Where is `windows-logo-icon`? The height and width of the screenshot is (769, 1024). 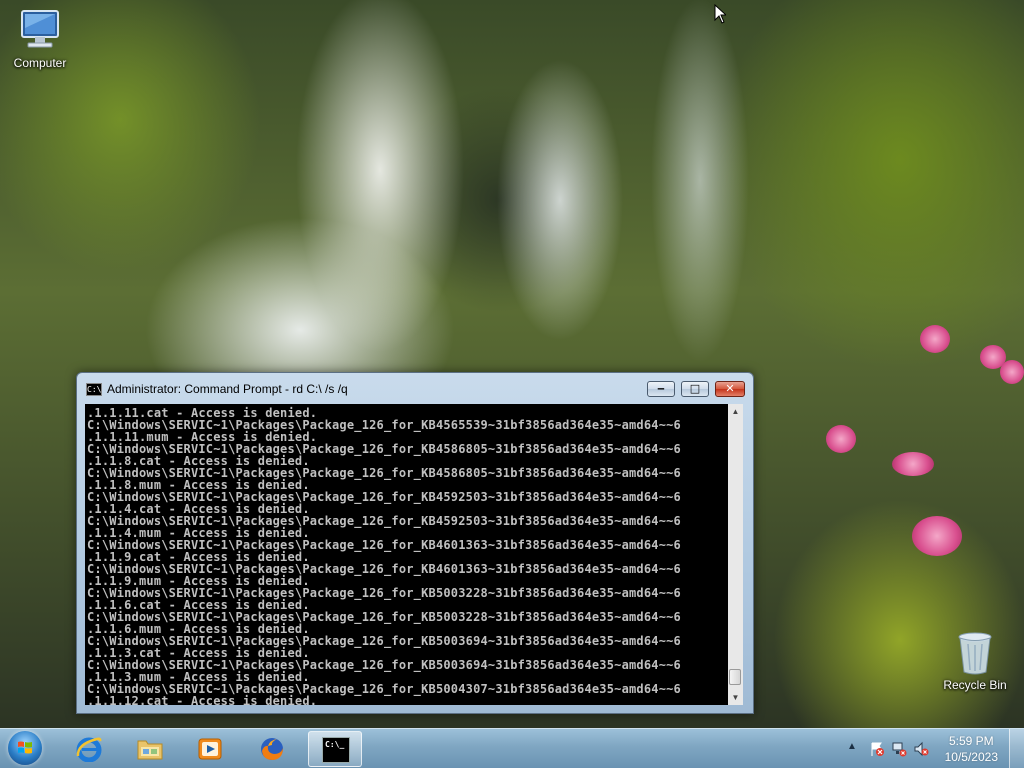
windows-logo-icon is located at coordinates (25, 747).